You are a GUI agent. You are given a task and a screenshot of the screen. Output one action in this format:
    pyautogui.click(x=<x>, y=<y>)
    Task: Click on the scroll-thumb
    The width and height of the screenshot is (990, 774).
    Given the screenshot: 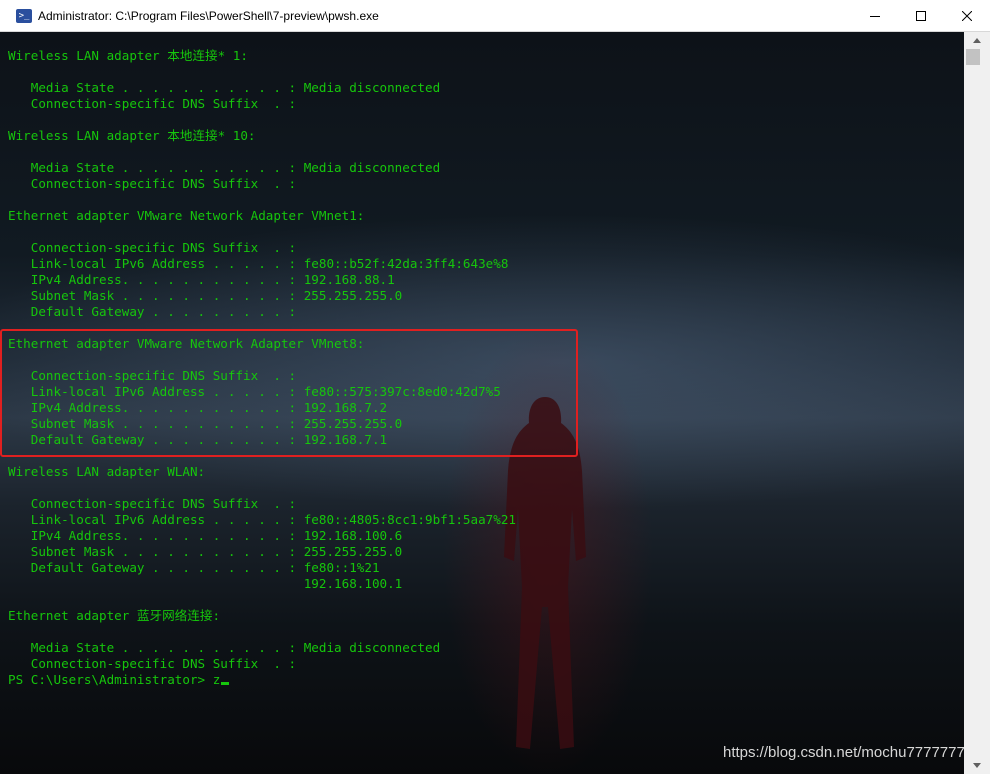 What is the action you would take?
    pyautogui.click(x=973, y=57)
    